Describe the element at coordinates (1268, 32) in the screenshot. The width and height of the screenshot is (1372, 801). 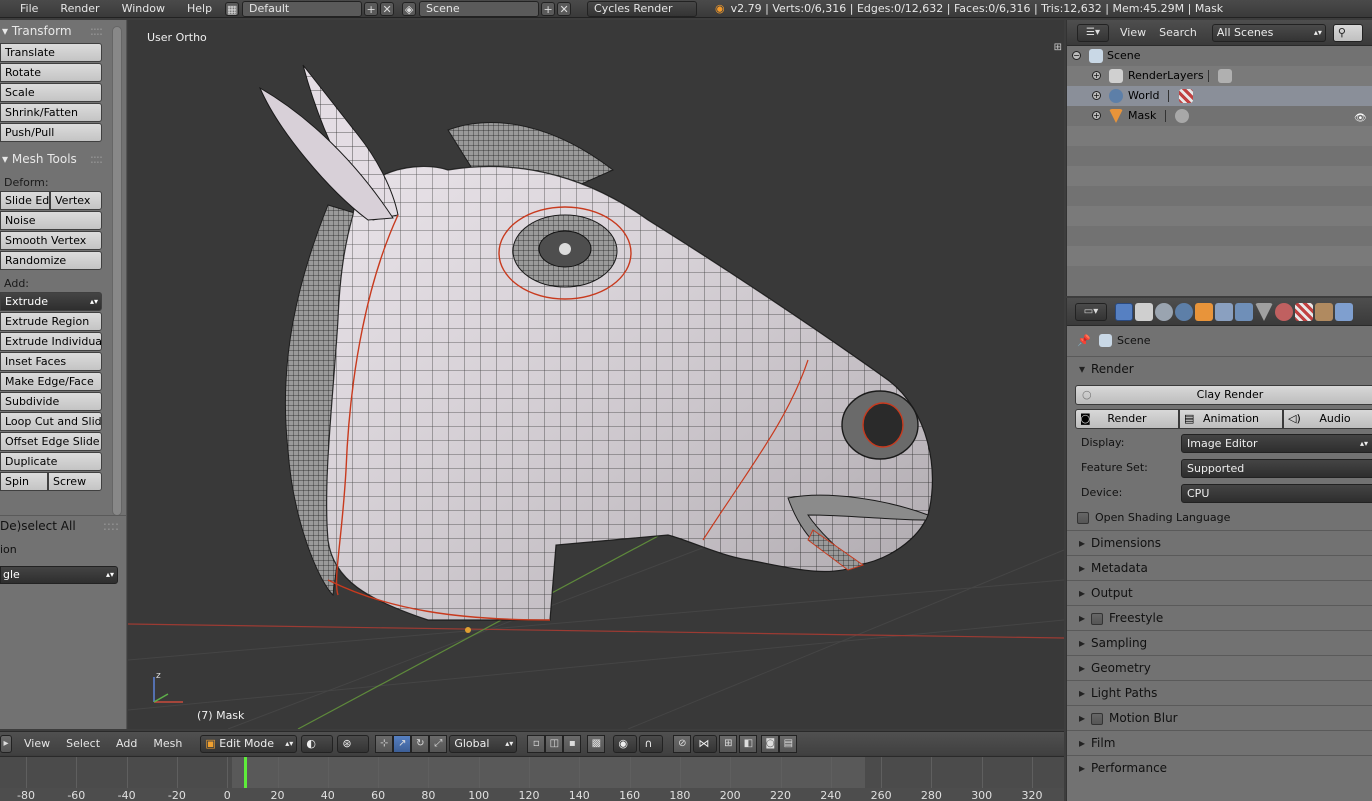
I see `display-mode-select: All Scenes ▴▾` at that location.